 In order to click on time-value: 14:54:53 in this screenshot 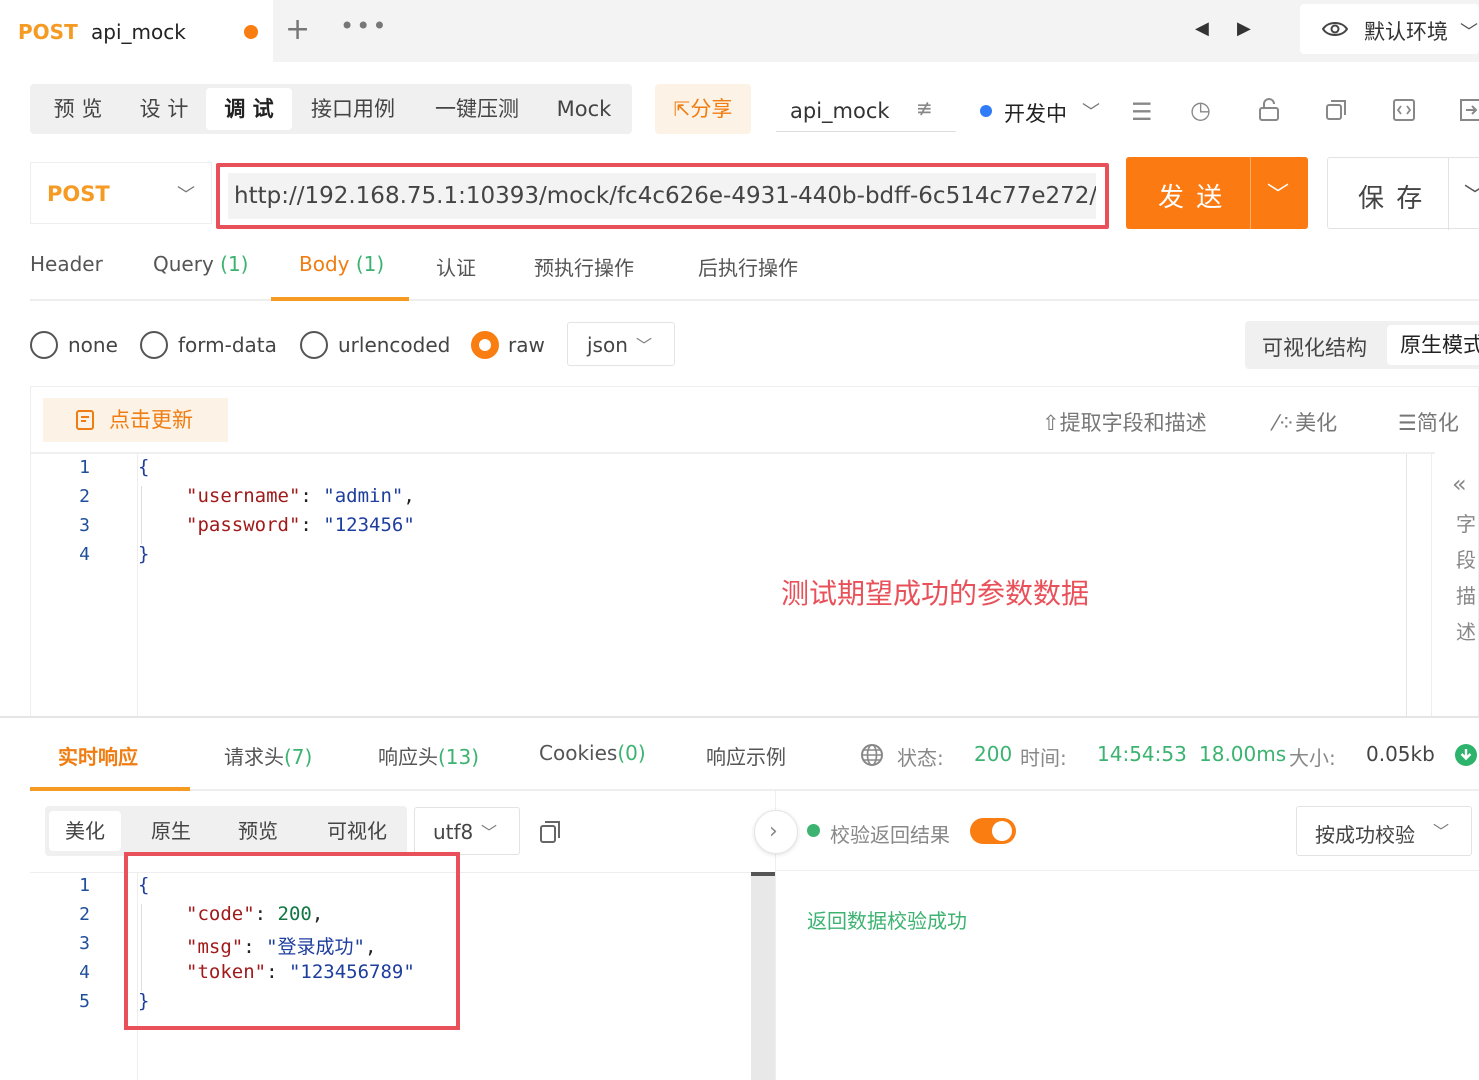, I will do `click(1142, 754)`.